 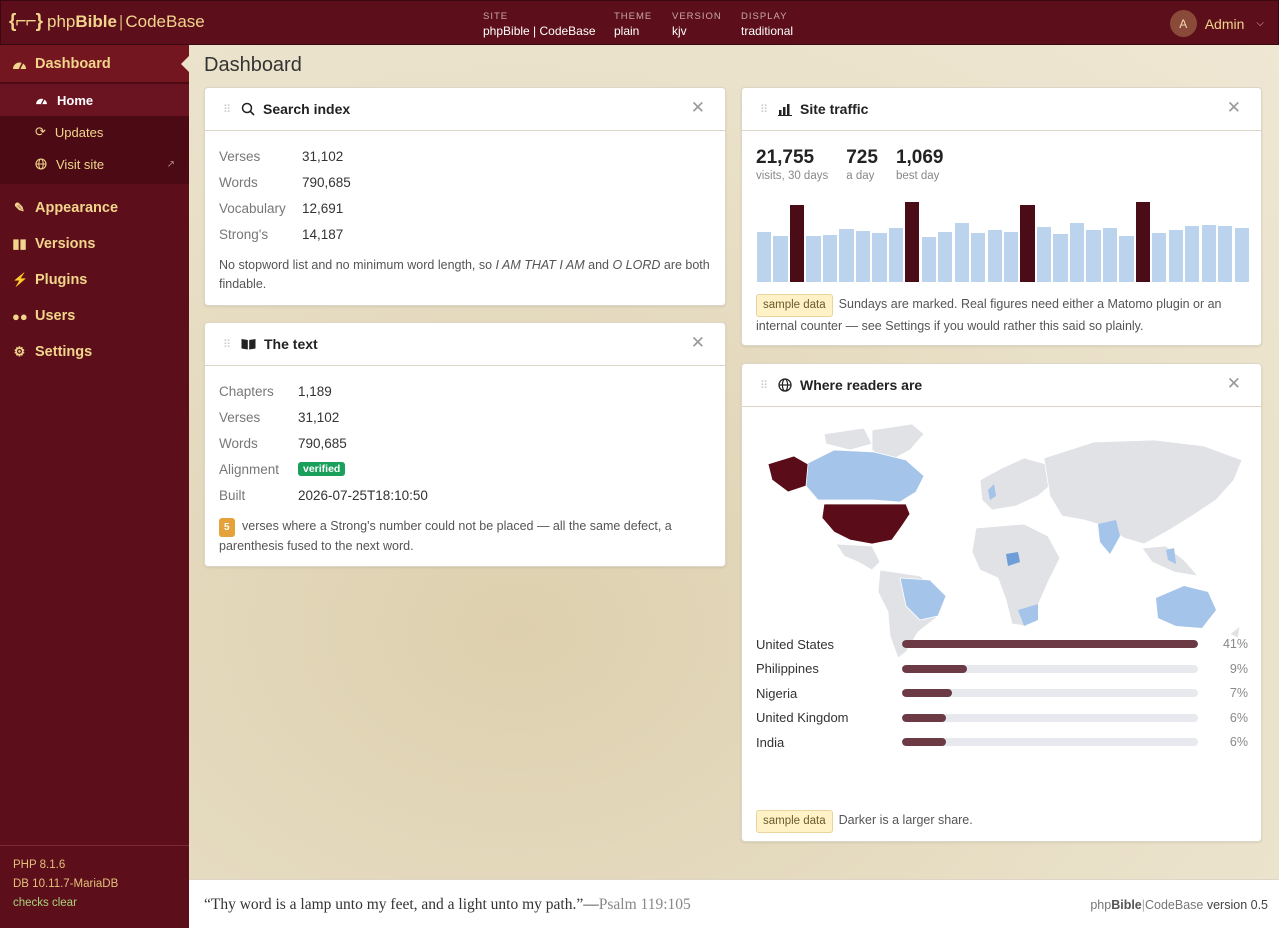 What do you see at coordinates (465, 469) in the screenshot?
I see `stat-row: Alignment verified` at bounding box center [465, 469].